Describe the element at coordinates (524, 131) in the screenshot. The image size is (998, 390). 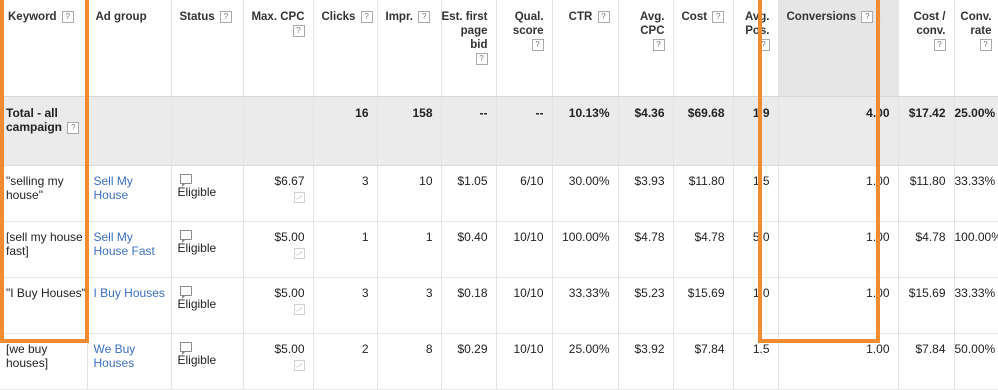
I see `total-qual: --` at that location.